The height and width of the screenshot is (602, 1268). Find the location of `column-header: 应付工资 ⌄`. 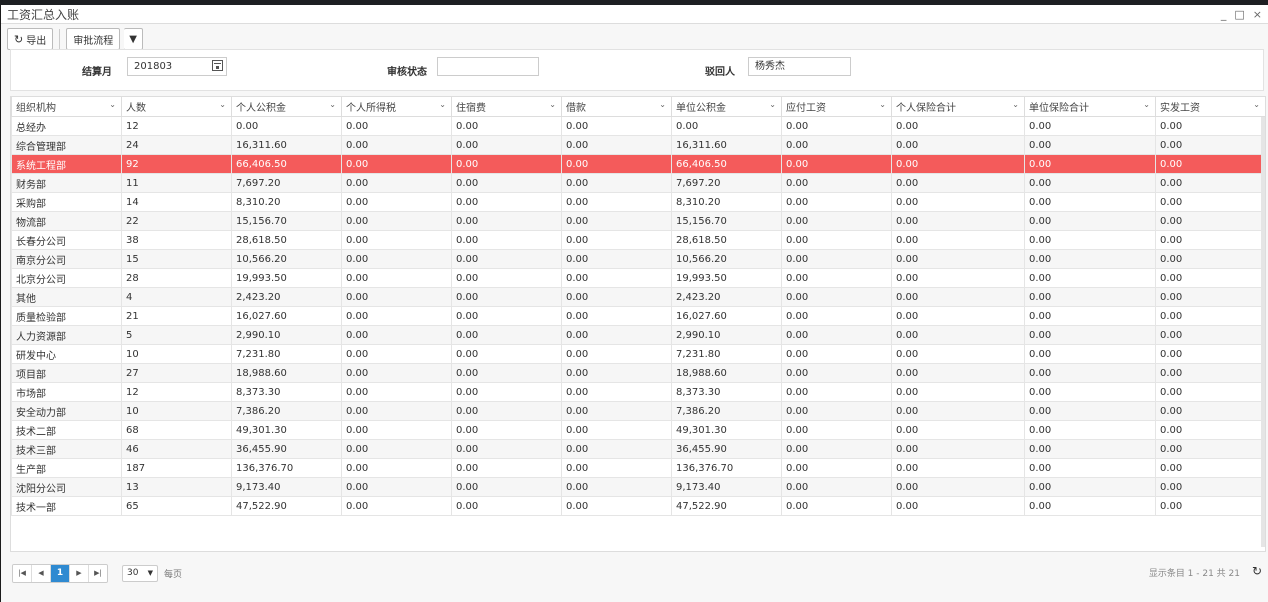

column-header: 应付工资 ⌄ is located at coordinates (836, 107).